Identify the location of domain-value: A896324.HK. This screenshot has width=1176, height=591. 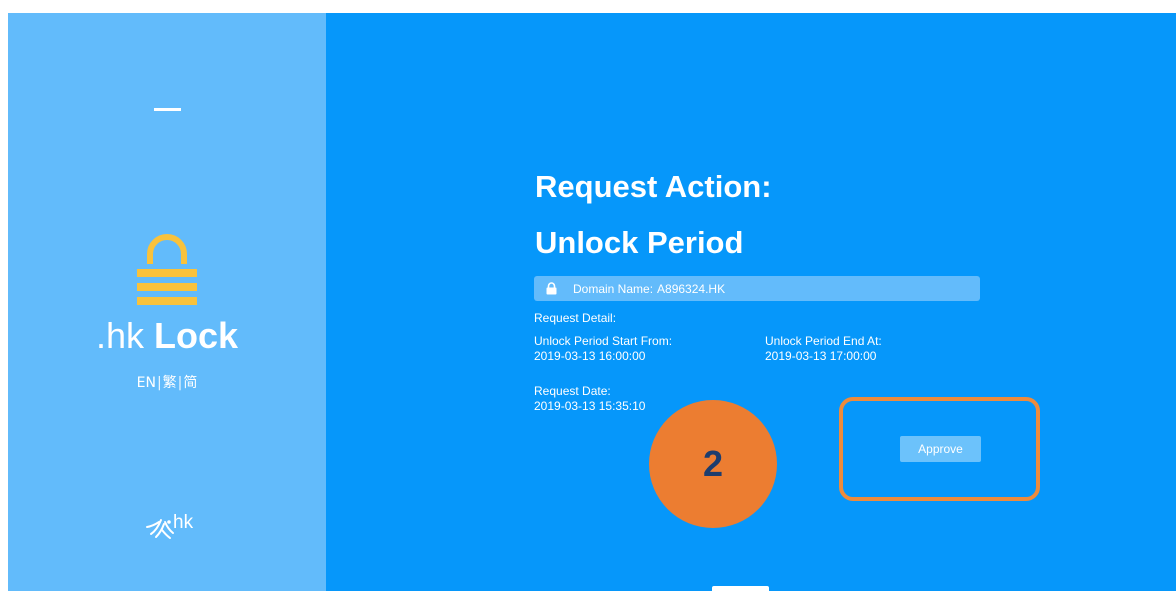
(691, 288).